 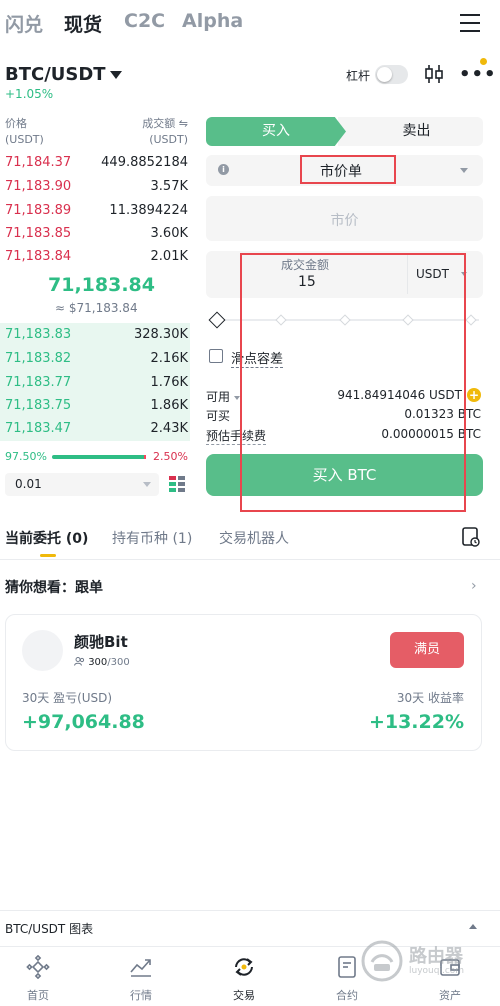 I want to click on pair-selector: BTC/USDT, so click(x=63, y=74).